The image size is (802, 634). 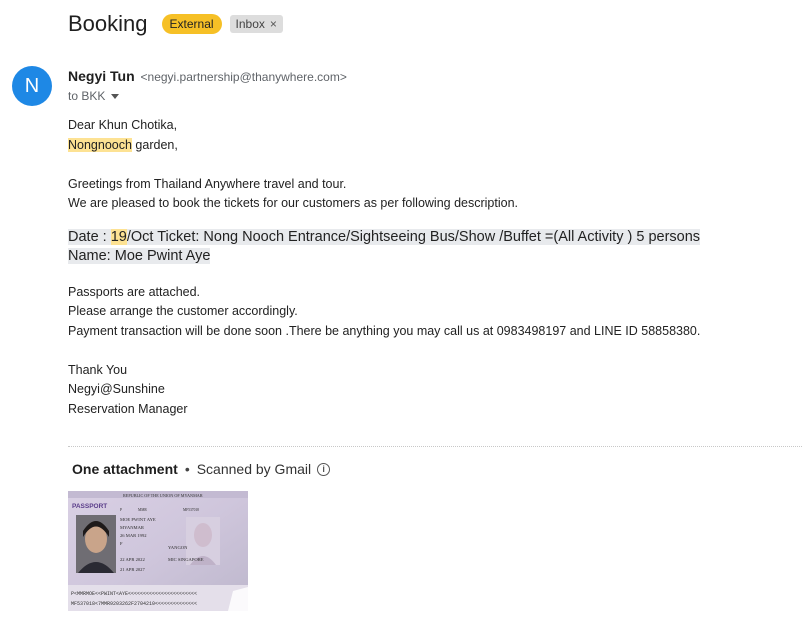 What do you see at coordinates (89, 506) in the screenshot?
I see `passport-title: PASSPORT` at bounding box center [89, 506].